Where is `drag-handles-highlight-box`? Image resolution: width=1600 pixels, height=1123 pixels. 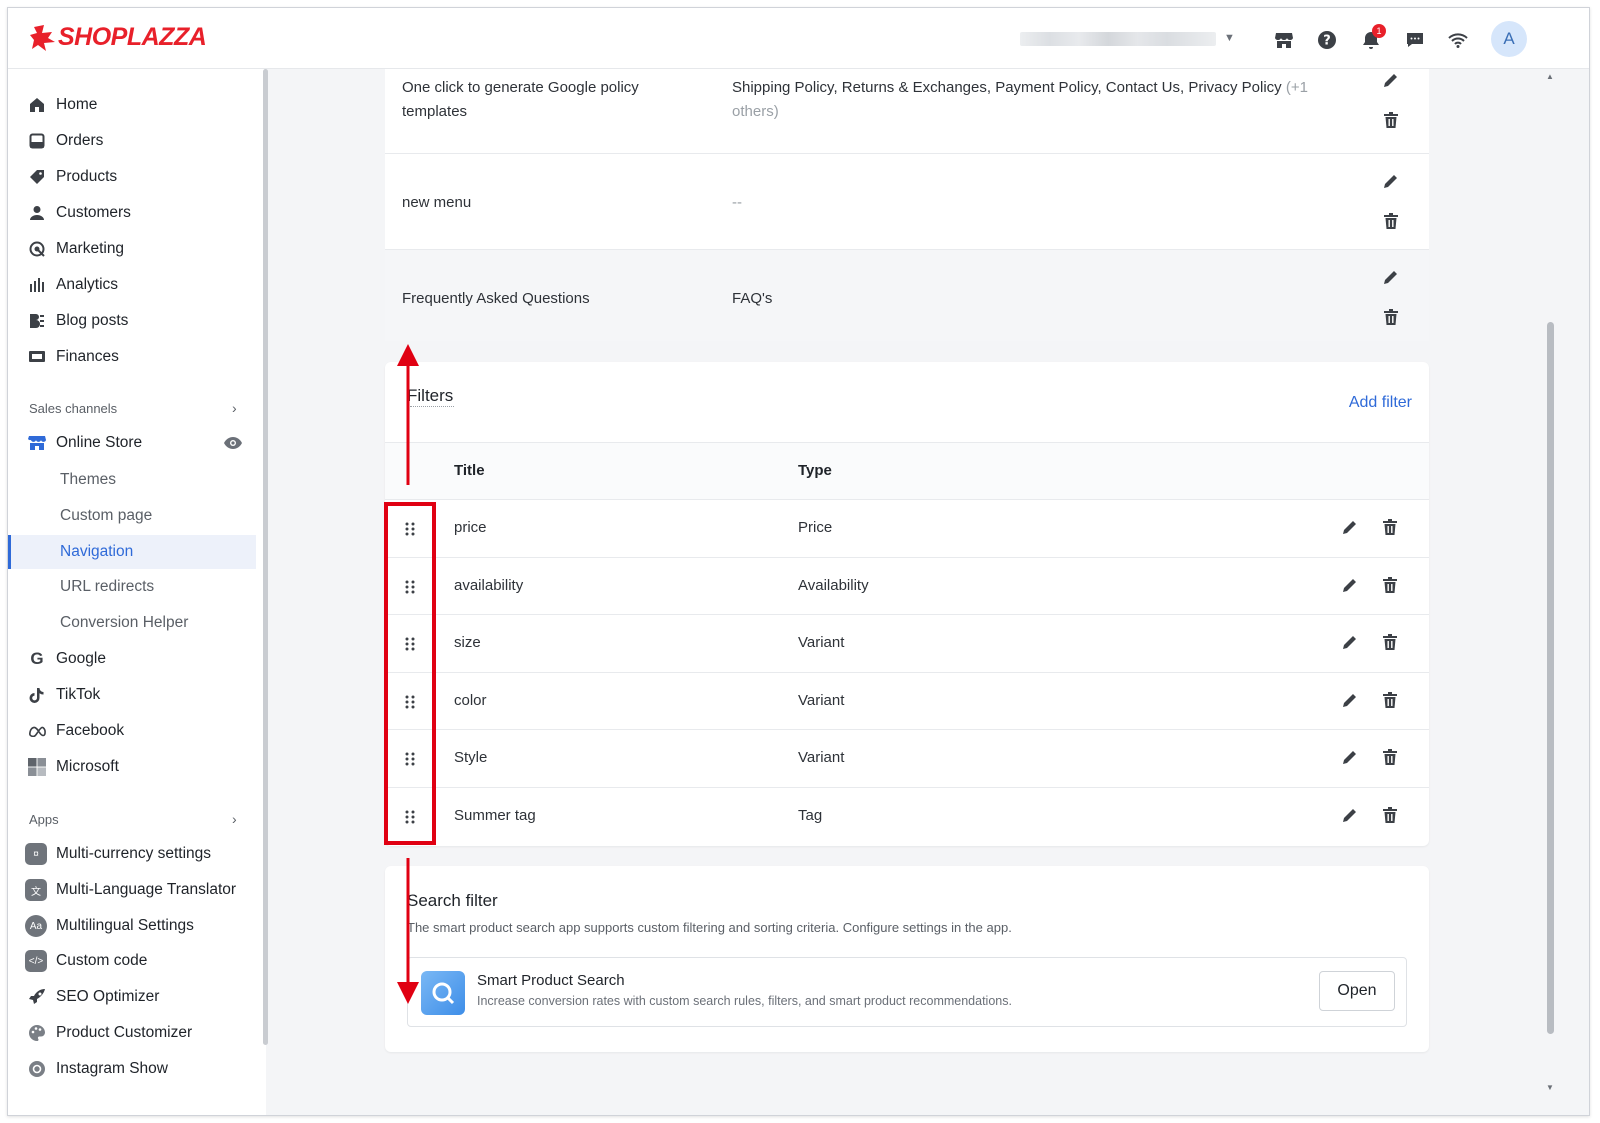
drag-handles-highlight-box is located at coordinates (410, 673).